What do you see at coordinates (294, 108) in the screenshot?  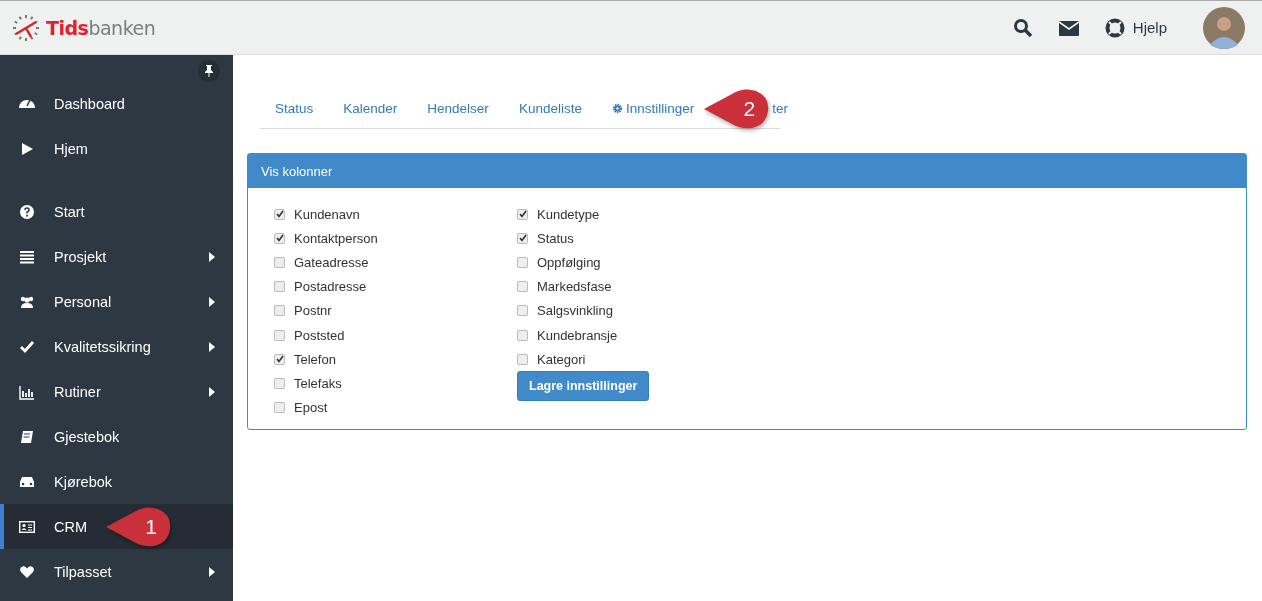 I see `tab: Status` at bounding box center [294, 108].